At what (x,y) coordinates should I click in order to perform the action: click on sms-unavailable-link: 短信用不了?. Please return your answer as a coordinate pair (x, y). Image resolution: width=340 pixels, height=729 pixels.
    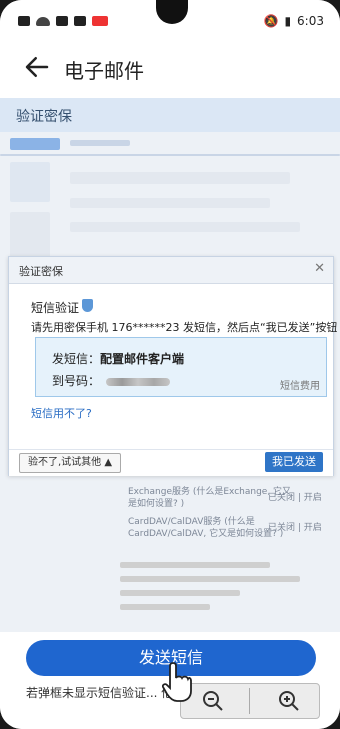
    Looking at the image, I should click on (61, 413).